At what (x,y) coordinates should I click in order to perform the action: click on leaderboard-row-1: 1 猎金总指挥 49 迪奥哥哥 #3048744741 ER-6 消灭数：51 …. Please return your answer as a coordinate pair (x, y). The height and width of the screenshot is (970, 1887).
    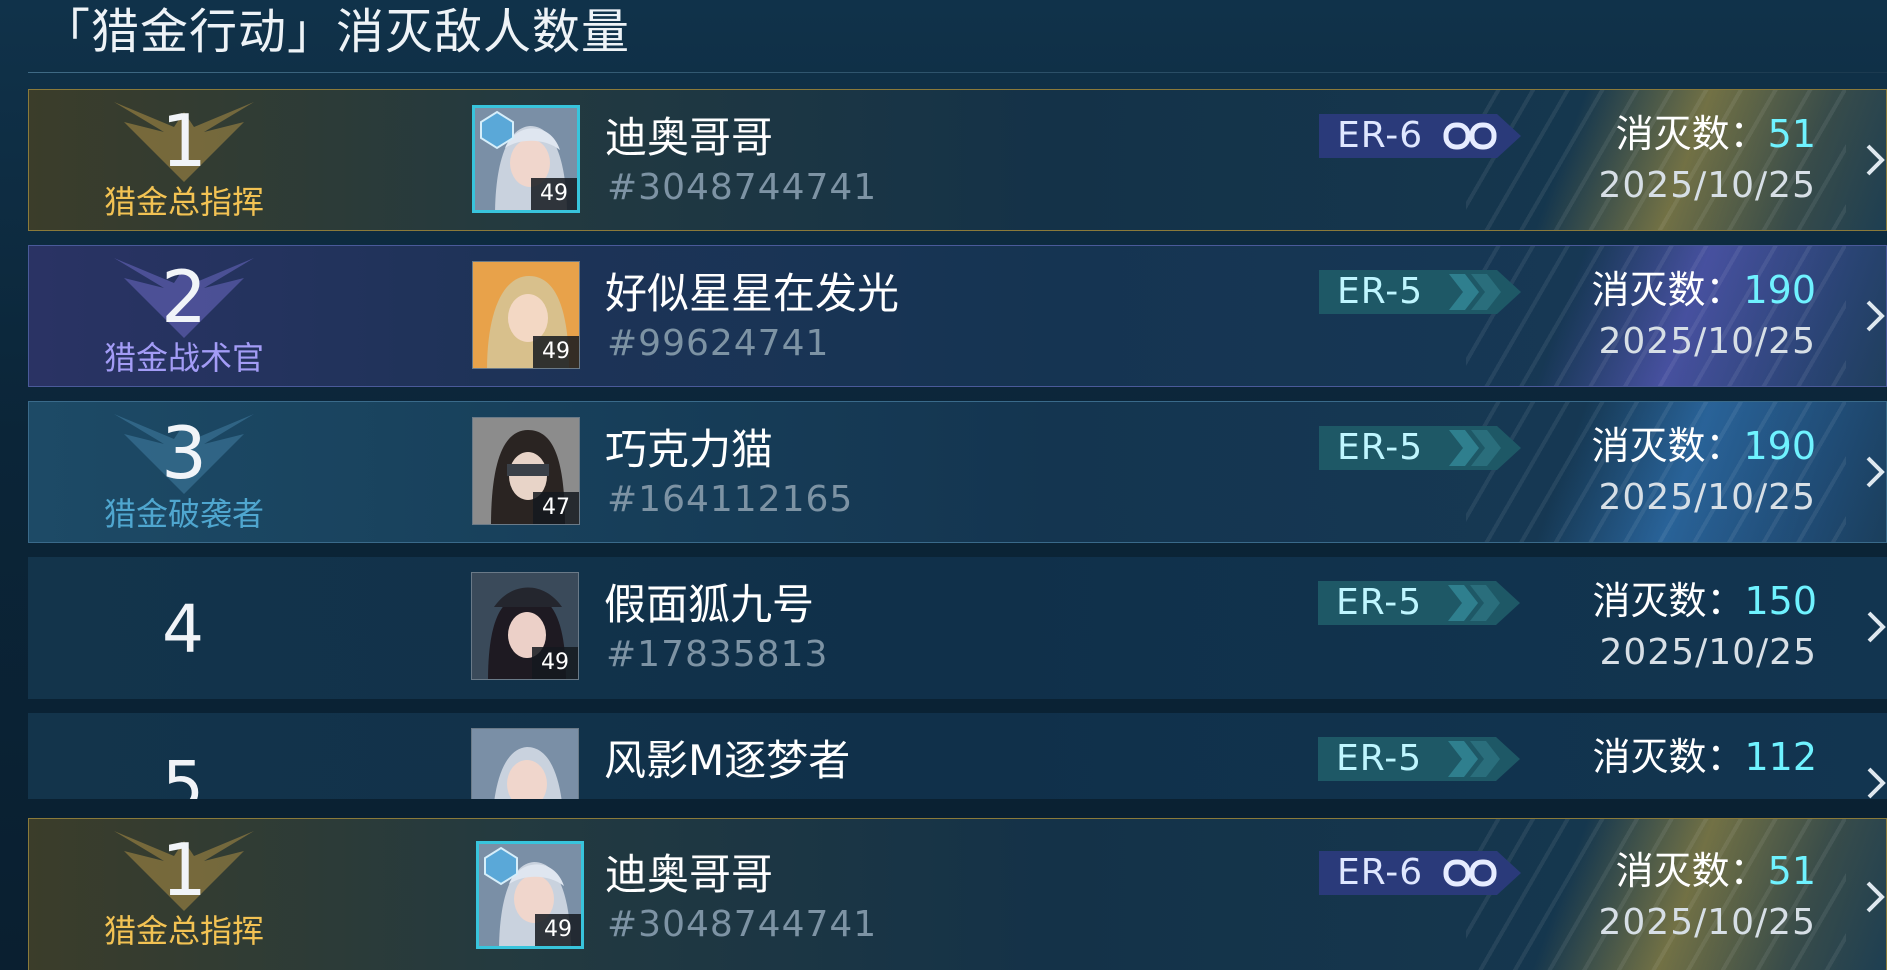
    Looking at the image, I should click on (957, 160).